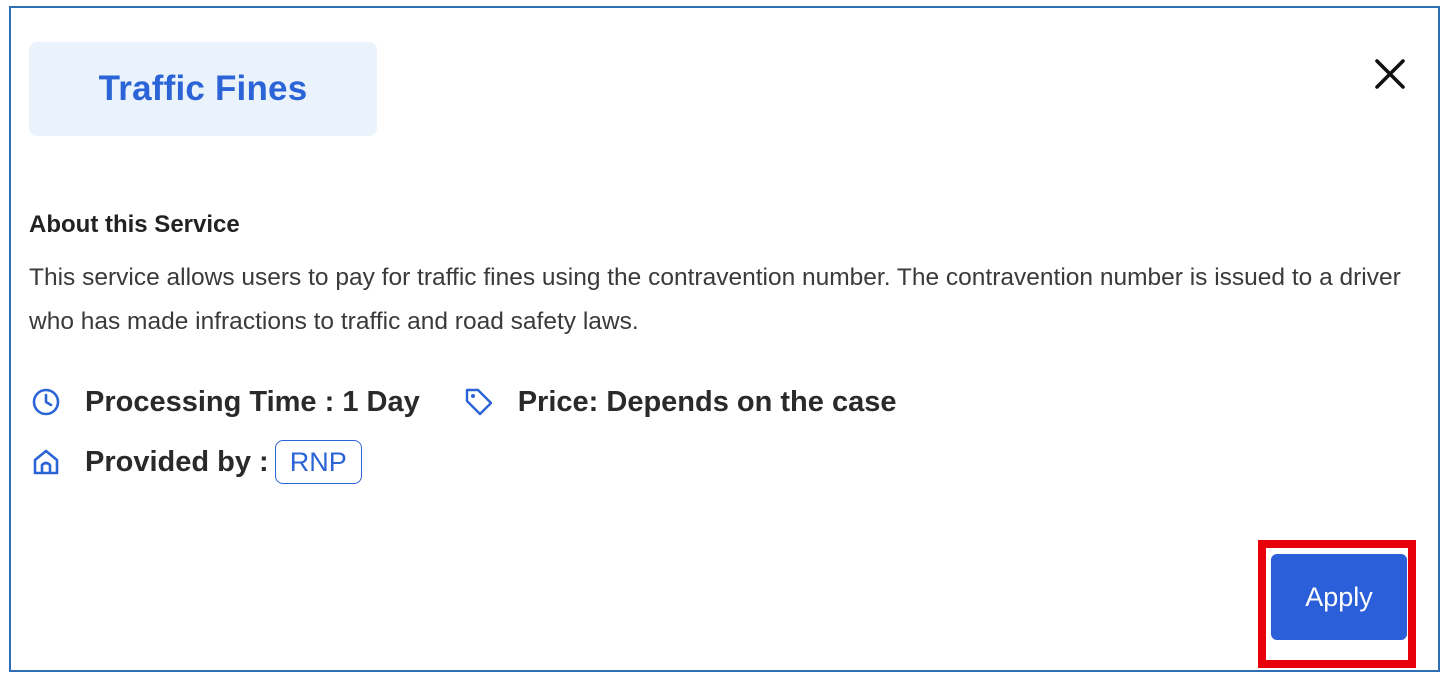 This screenshot has width=1453, height=684. Describe the element at coordinates (479, 402) in the screenshot. I see `tag-icon` at that location.